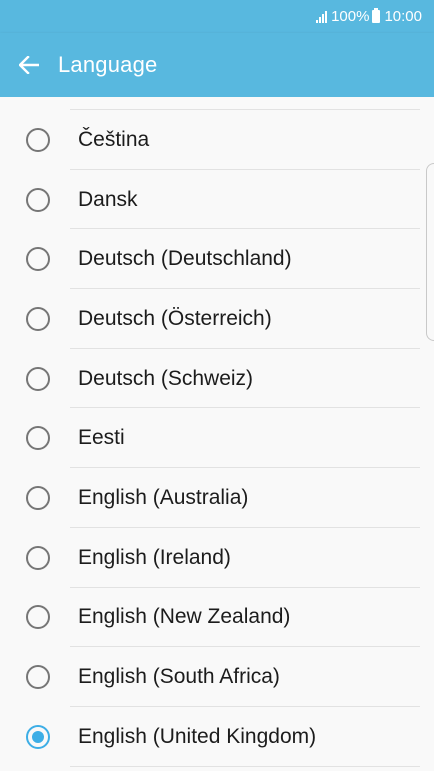 Image resolution: width=434 pixels, height=771 pixels. I want to click on list-item: Deutsch (Schweiz), so click(217, 379).